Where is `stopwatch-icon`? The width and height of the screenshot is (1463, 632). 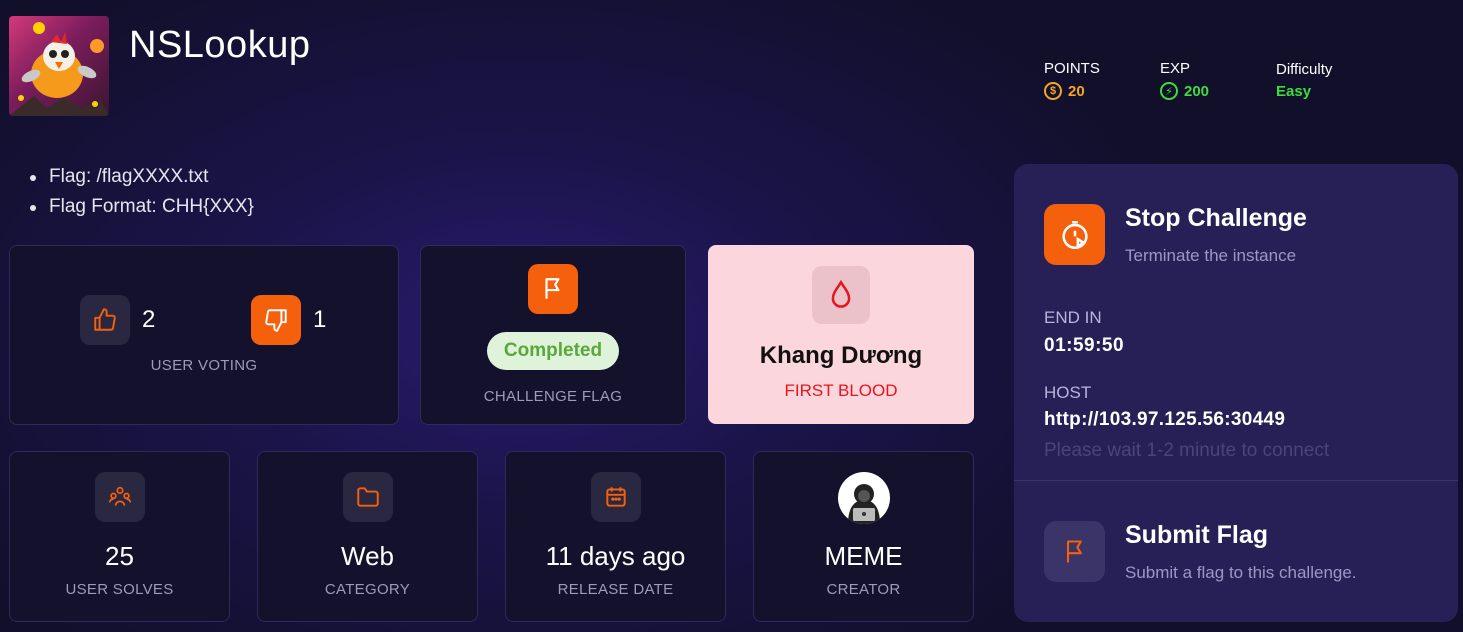 stopwatch-icon is located at coordinates (1074, 234).